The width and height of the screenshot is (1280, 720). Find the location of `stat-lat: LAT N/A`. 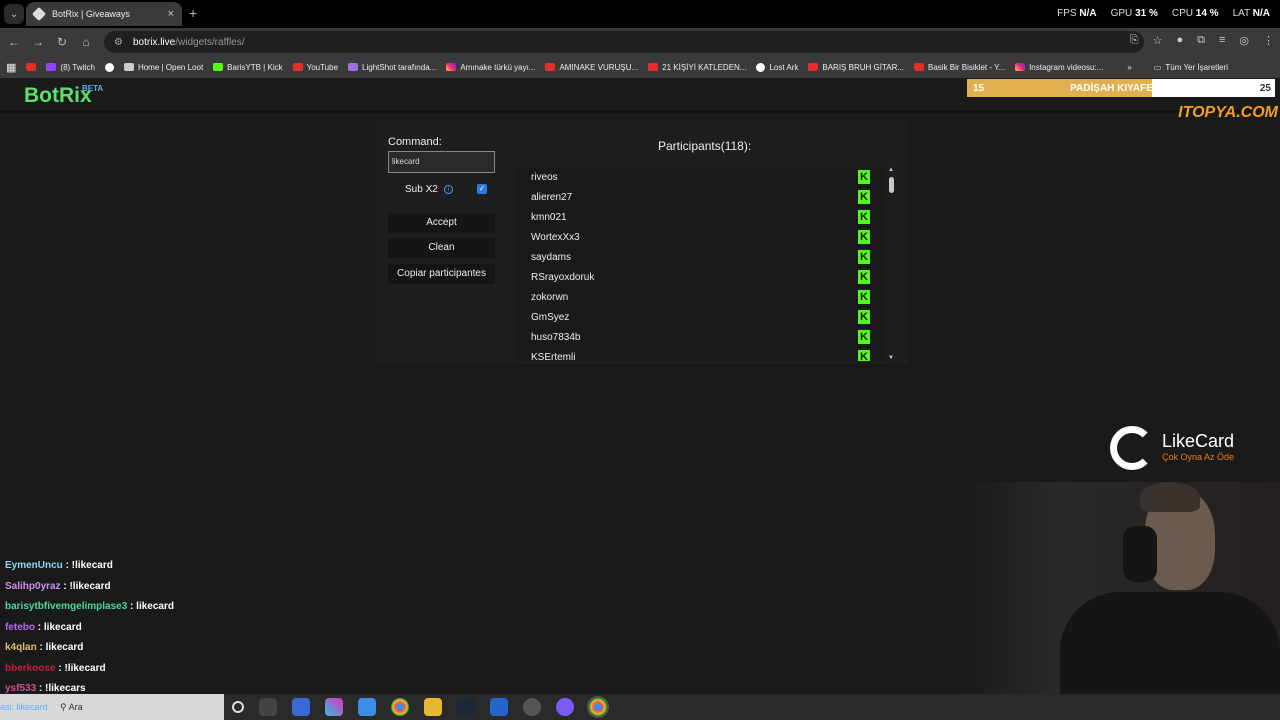

stat-lat: LAT N/A is located at coordinates (1251, 13).